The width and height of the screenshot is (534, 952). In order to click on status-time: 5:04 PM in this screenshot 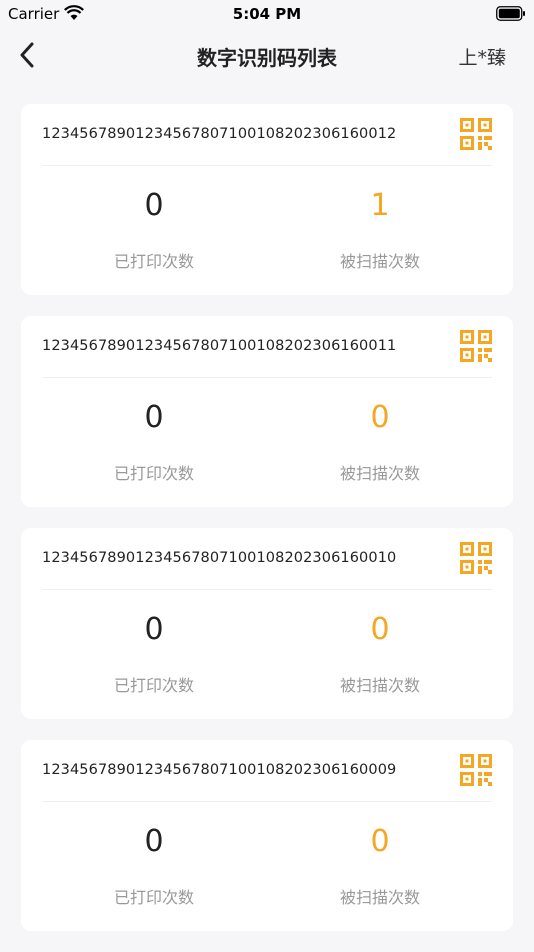, I will do `click(267, 14)`.